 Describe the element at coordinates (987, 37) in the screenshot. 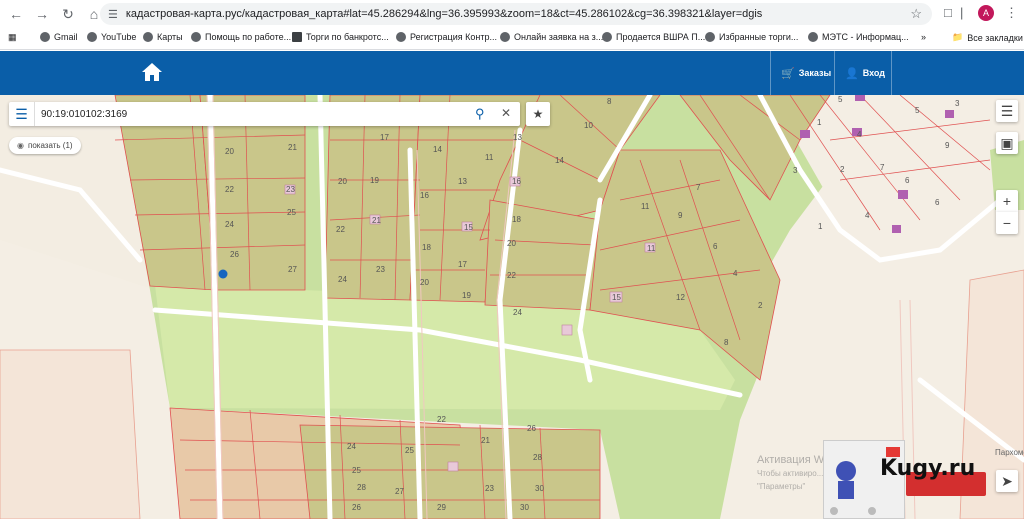

I see `all-bookmarks-button: 📁 Все закладки` at that location.